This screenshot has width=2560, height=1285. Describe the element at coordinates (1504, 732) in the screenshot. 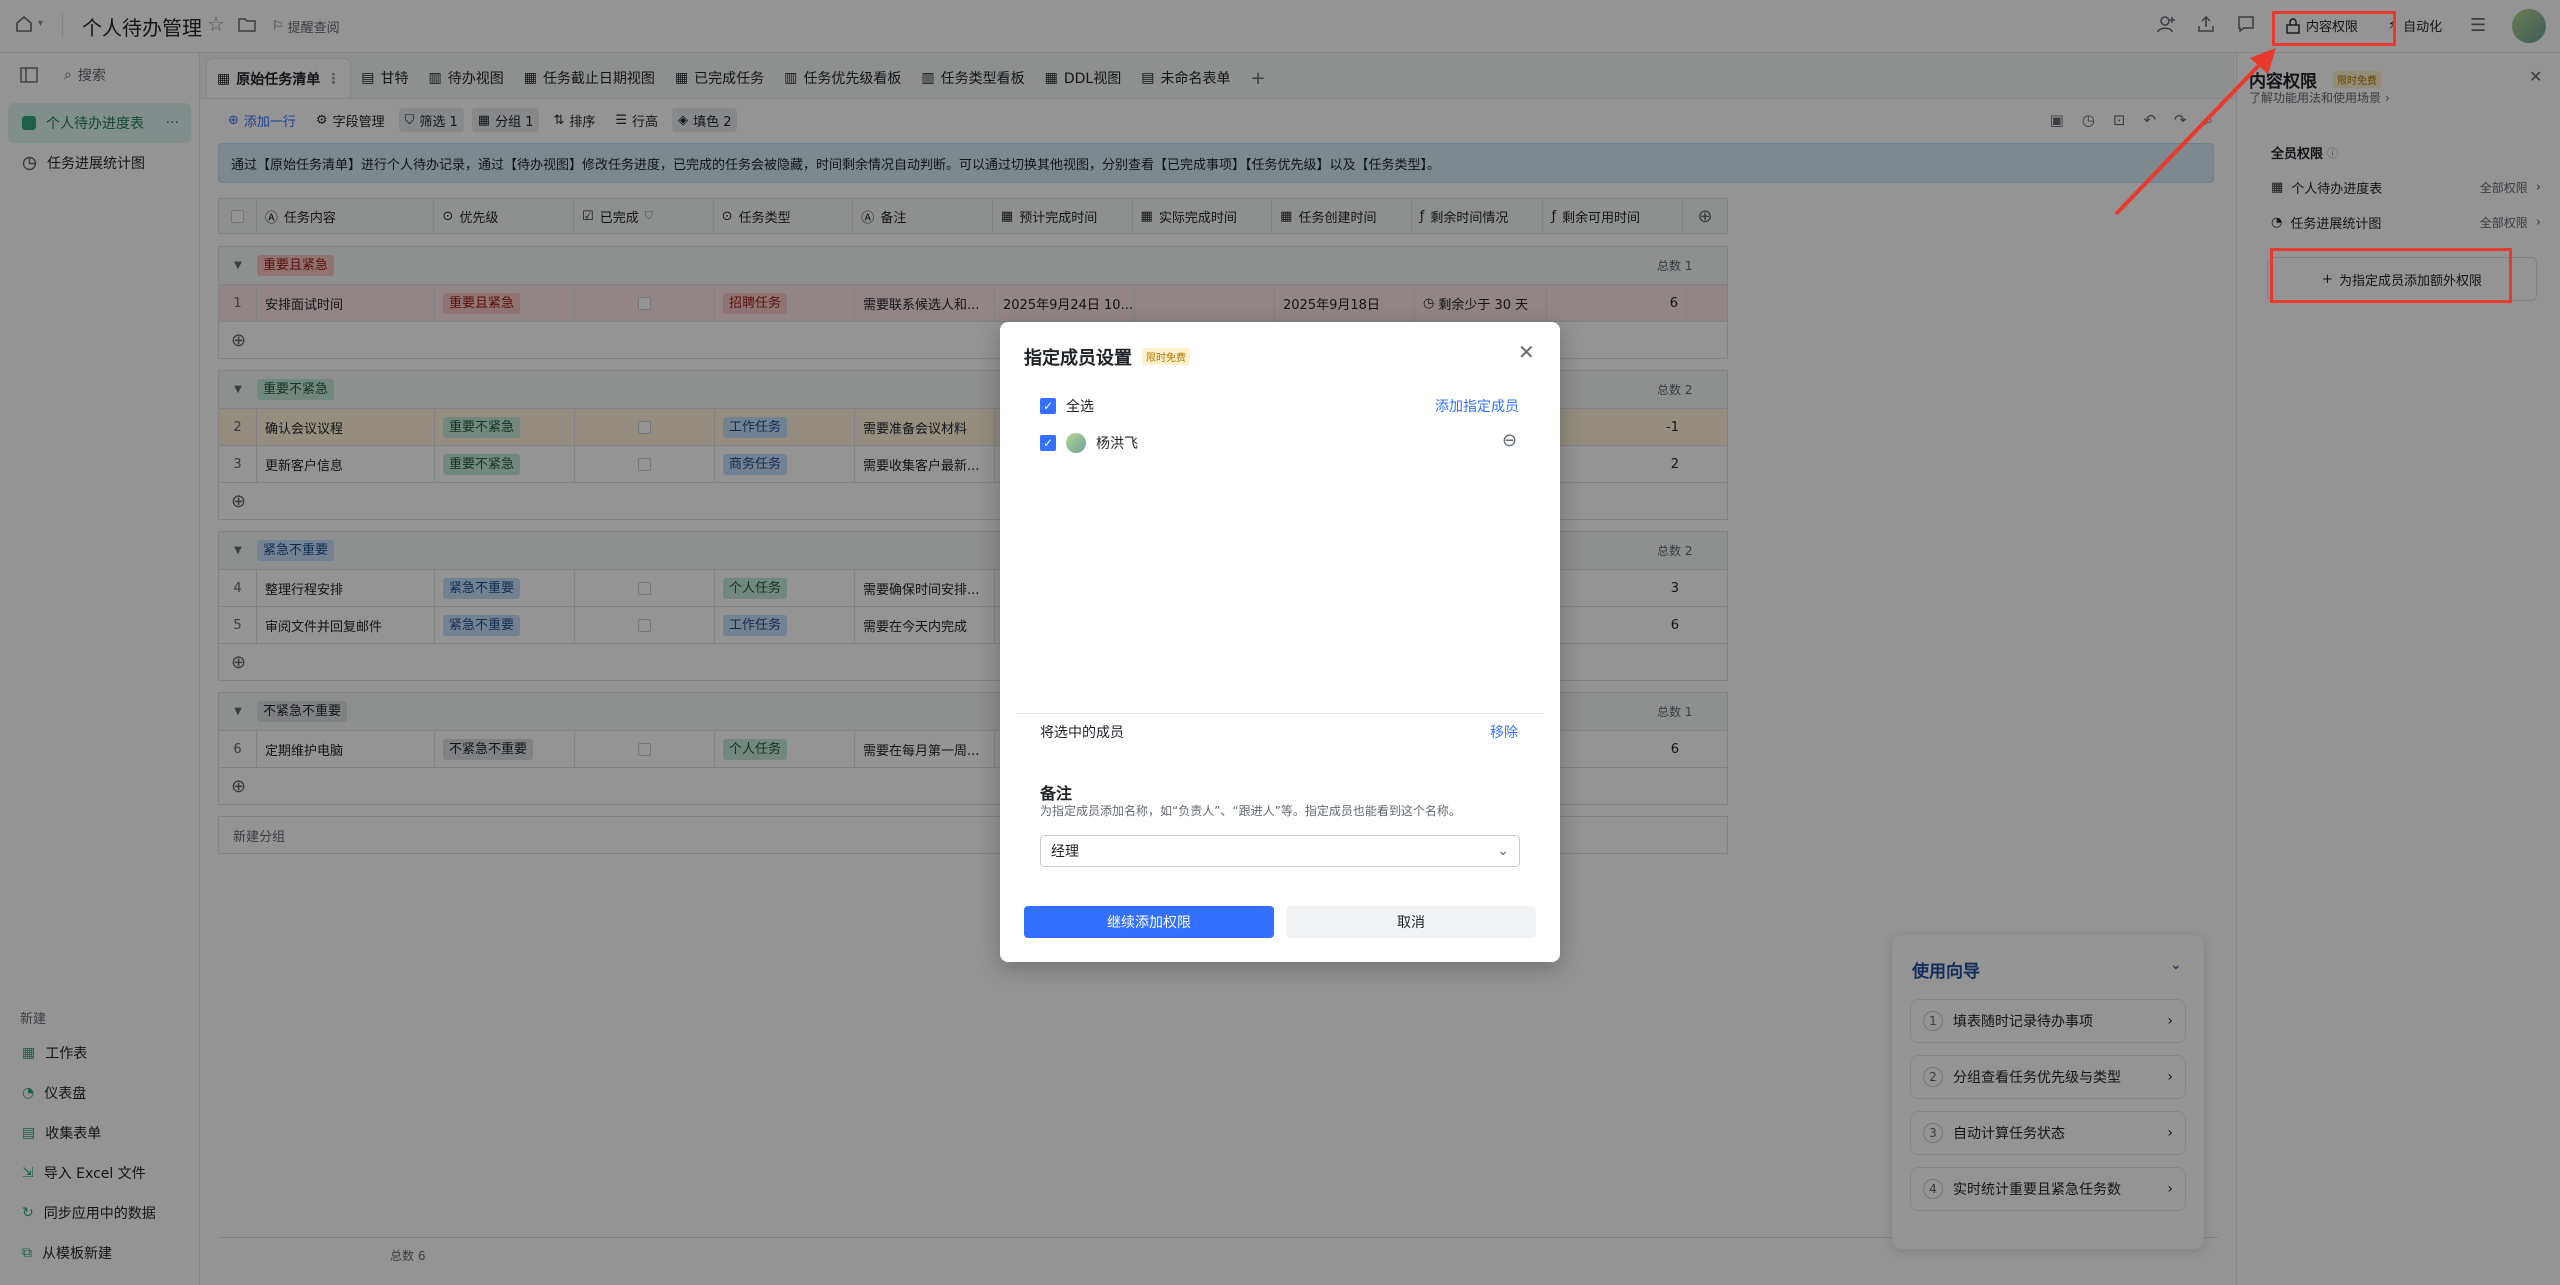

I see `remove-link: 移除` at that location.